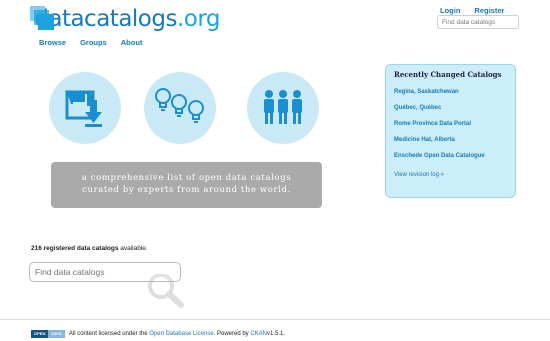 Image resolution: width=550 pixels, height=341 pixels. What do you see at coordinates (133, 248) in the screenshot?
I see `catalog-count-suffix: available.` at bounding box center [133, 248].